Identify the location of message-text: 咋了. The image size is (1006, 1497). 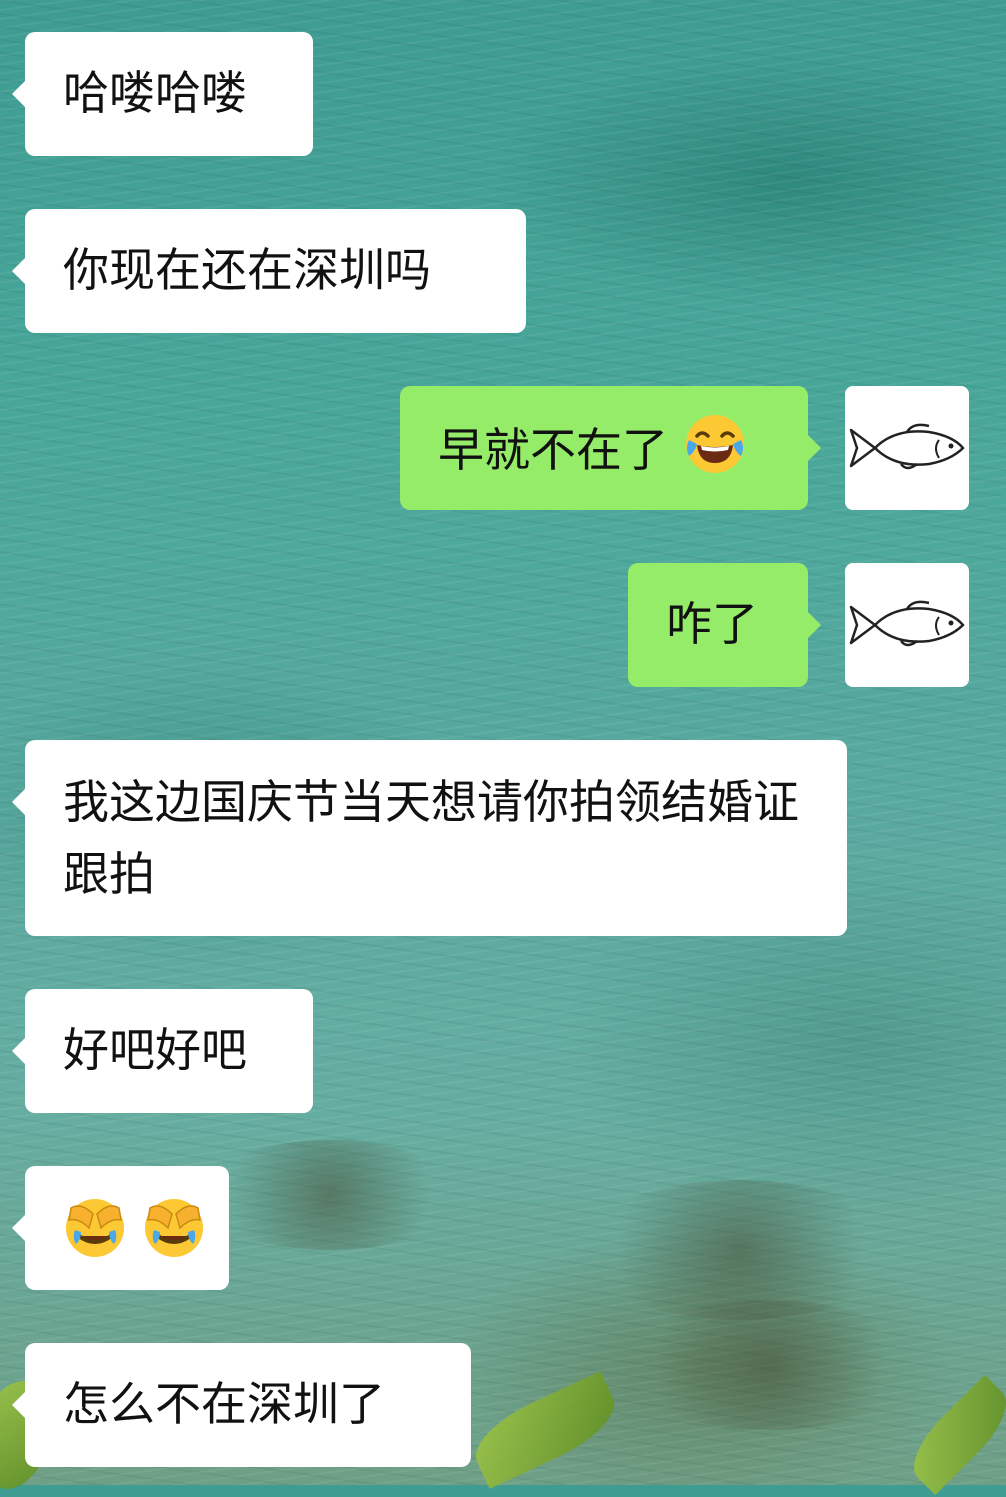
(712, 624).